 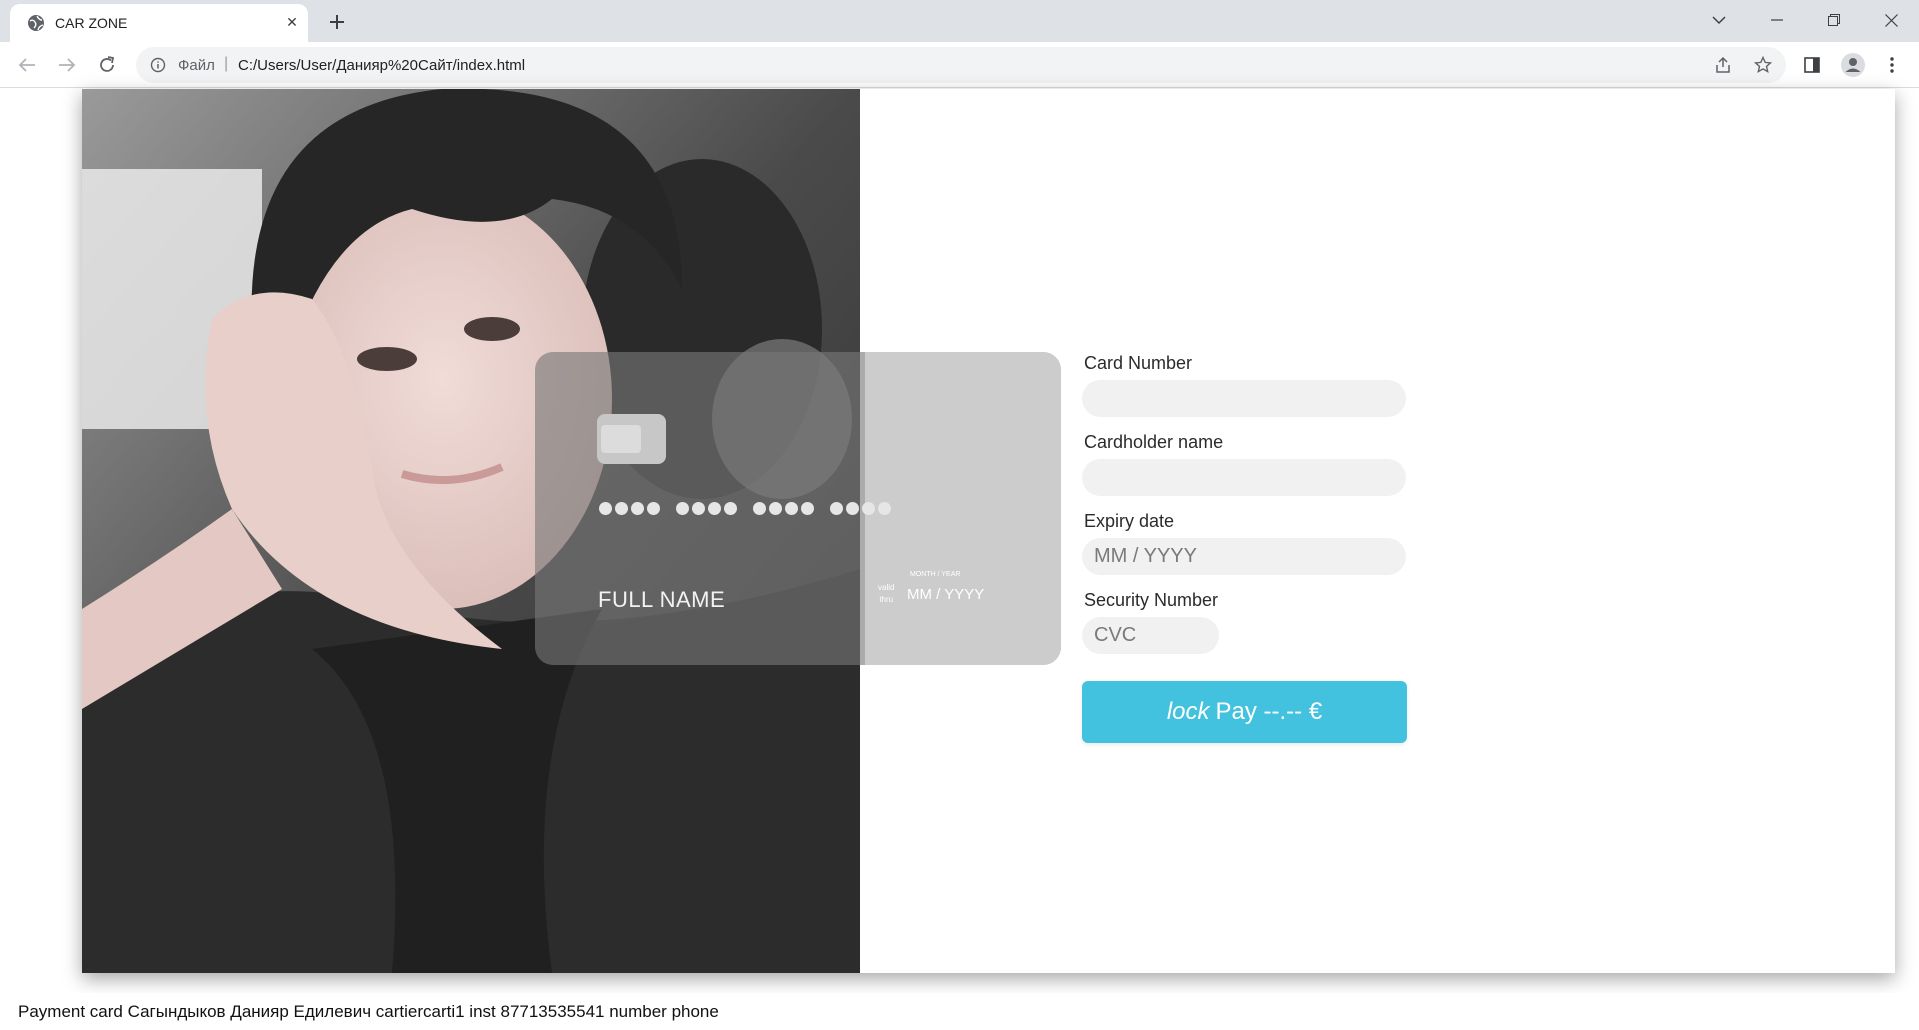 What do you see at coordinates (1154, 442) in the screenshot?
I see `cardholder-label: Cardholder name` at bounding box center [1154, 442].